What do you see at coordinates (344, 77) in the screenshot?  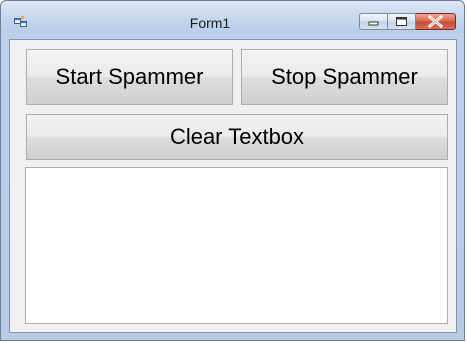 I see `stop-spammer-button: Stop Spammer` at bounding box center [344, 77].